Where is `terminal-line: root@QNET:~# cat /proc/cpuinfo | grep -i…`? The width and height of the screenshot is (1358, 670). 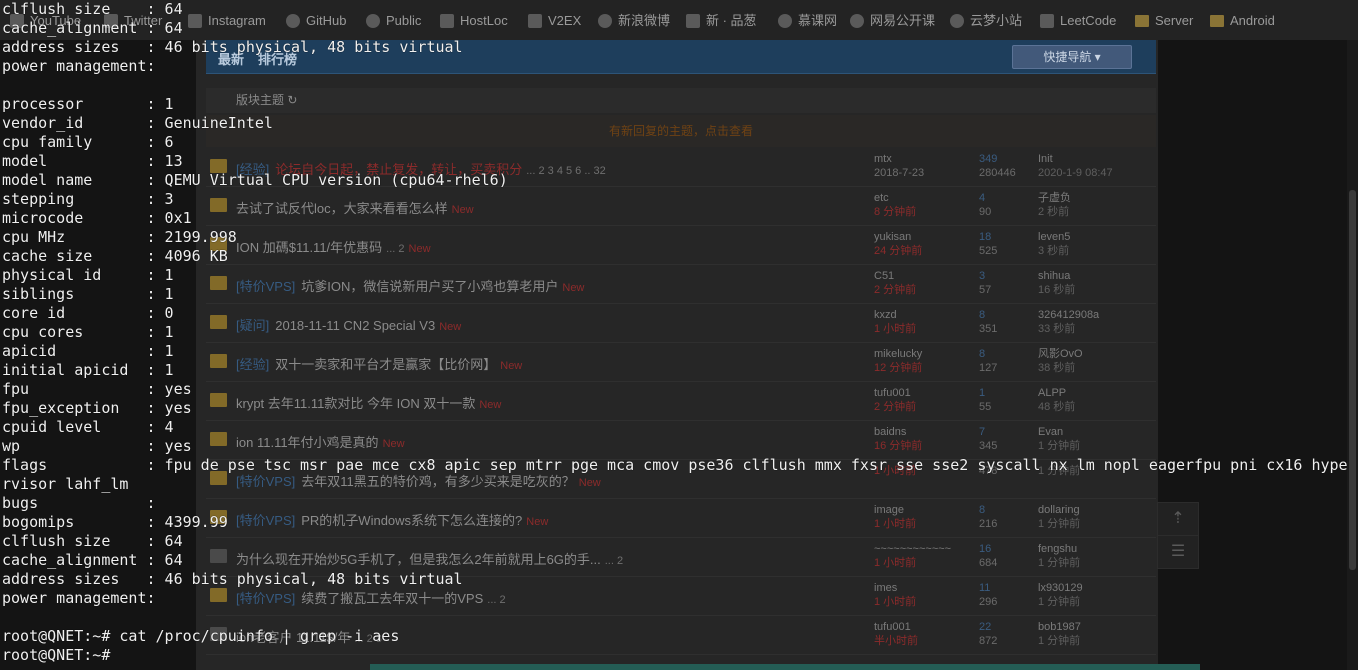 terminal-line: root@QNET:~# cat /proc/cpuinfo | grep -i… is located at coordinates (201, 636).